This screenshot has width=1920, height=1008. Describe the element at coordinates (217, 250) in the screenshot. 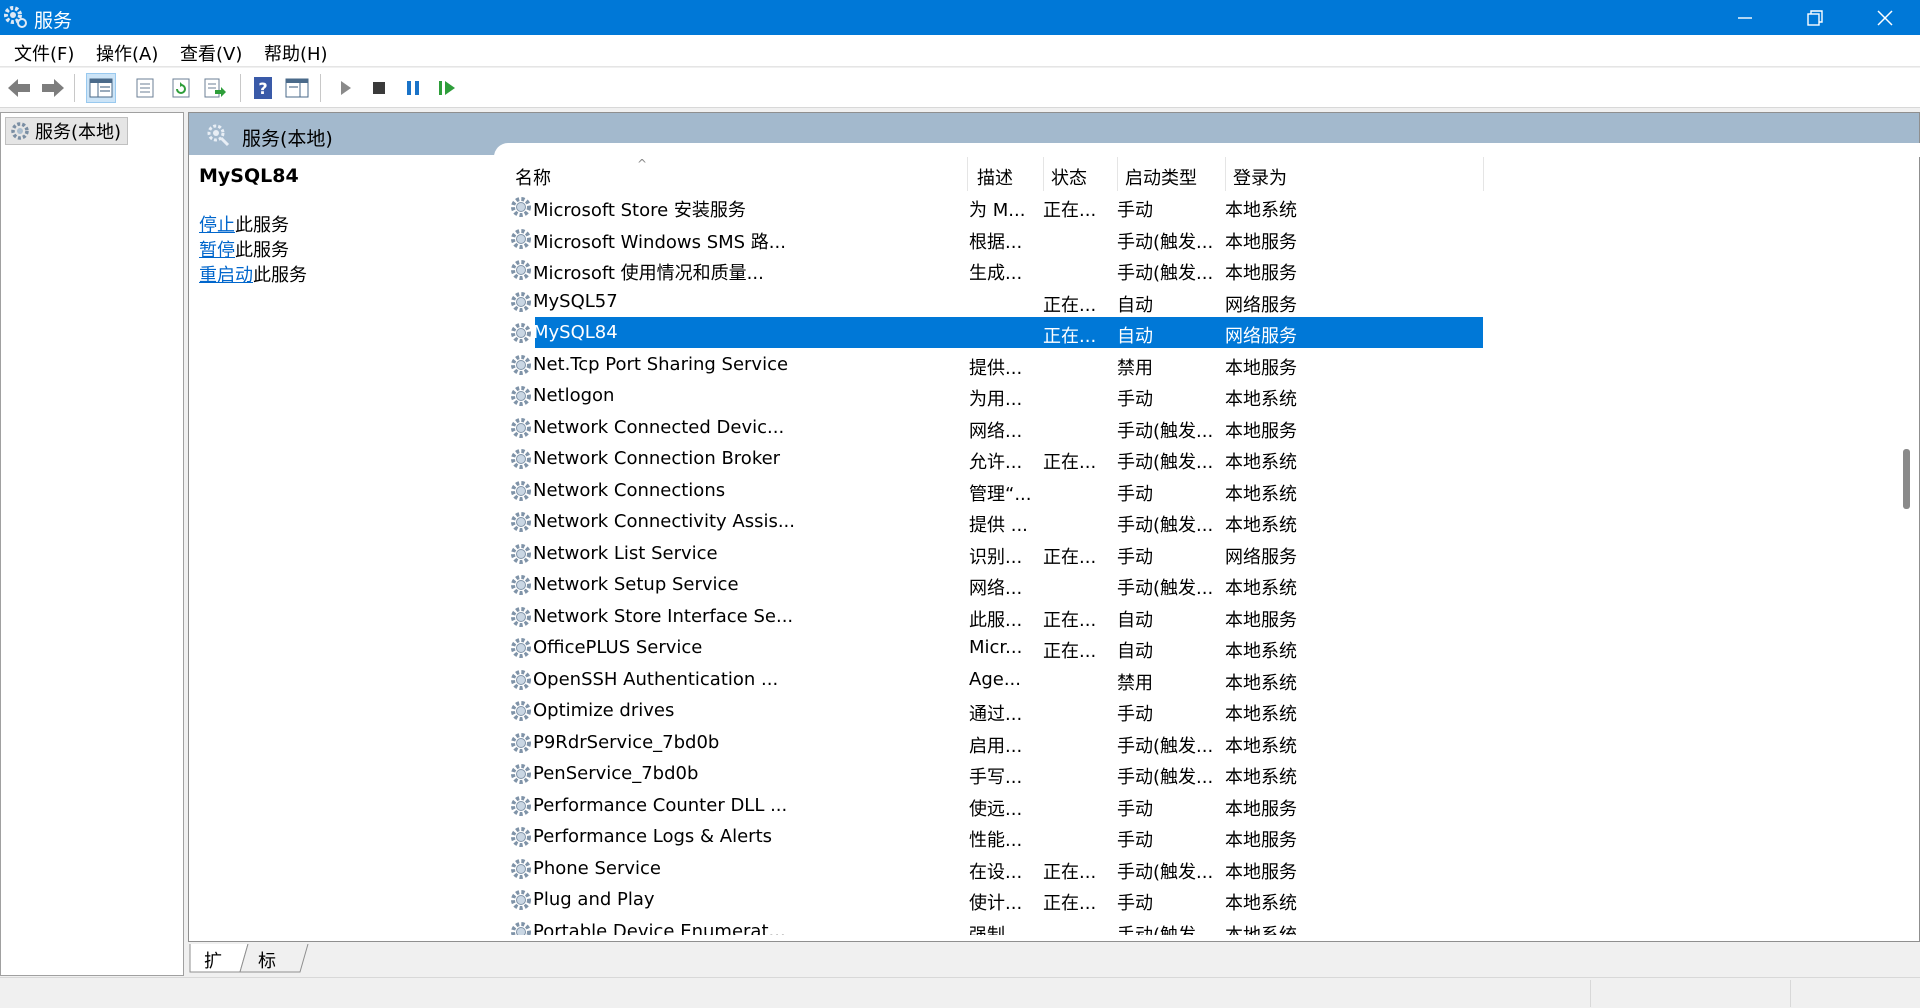

I see `pause-link: 暂停` at that location.